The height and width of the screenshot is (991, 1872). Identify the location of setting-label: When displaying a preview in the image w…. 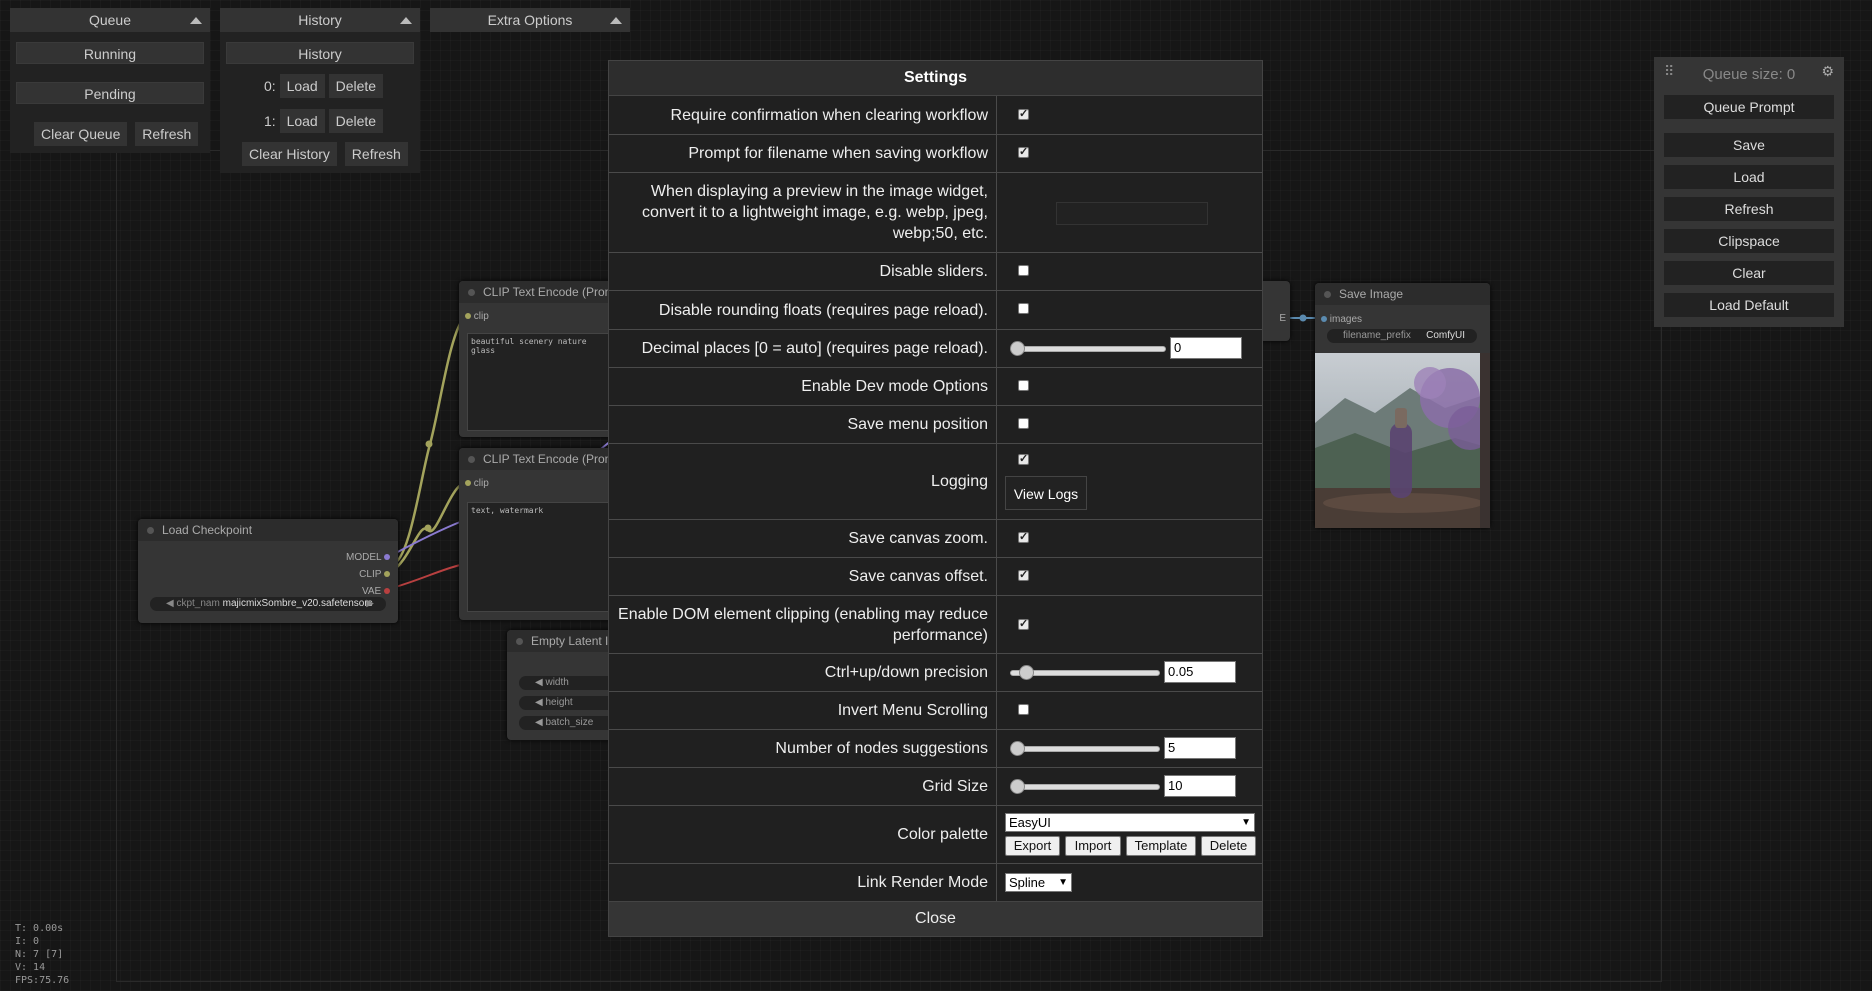
(803, 212).